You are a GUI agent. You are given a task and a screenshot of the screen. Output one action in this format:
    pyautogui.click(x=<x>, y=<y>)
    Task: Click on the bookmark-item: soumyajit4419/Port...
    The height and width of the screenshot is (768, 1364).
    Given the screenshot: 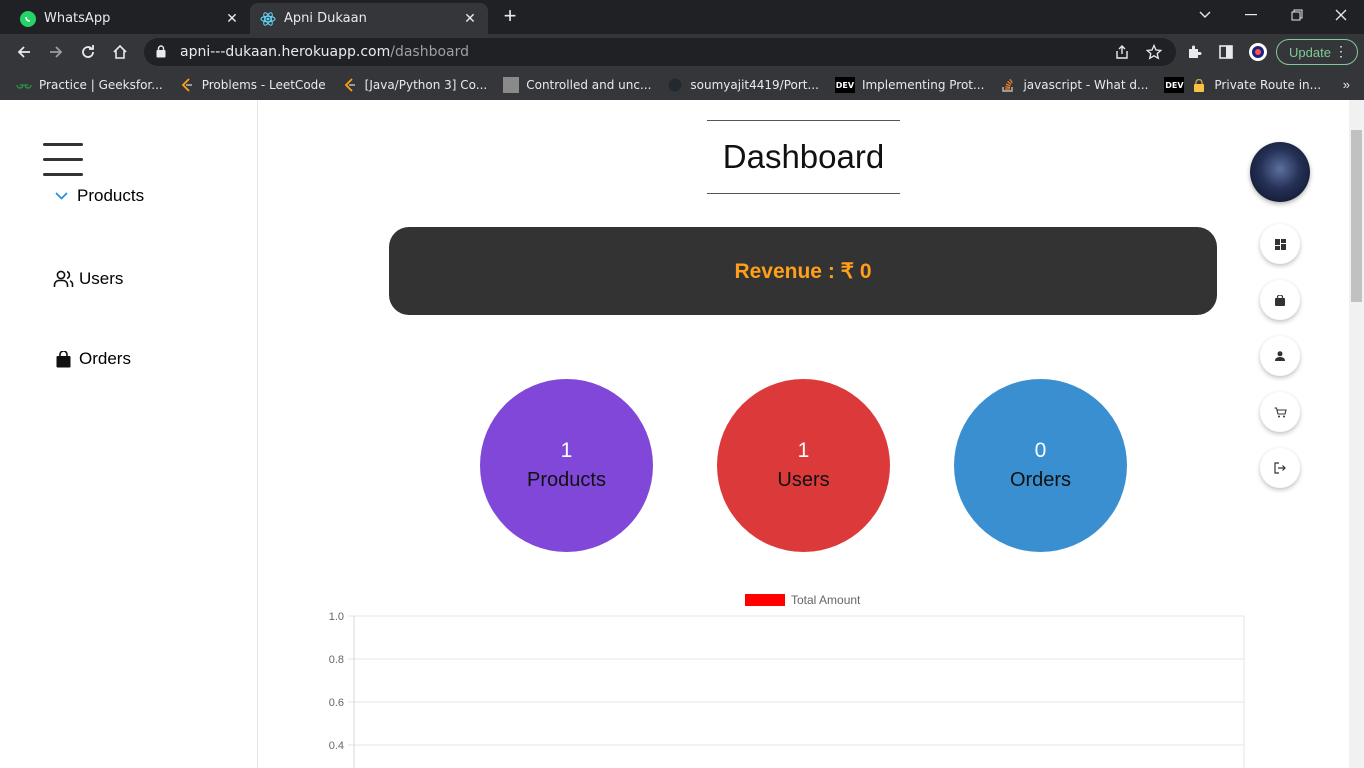 What is the action you would take?
    pyautogui.click(x=743, y=85)
    